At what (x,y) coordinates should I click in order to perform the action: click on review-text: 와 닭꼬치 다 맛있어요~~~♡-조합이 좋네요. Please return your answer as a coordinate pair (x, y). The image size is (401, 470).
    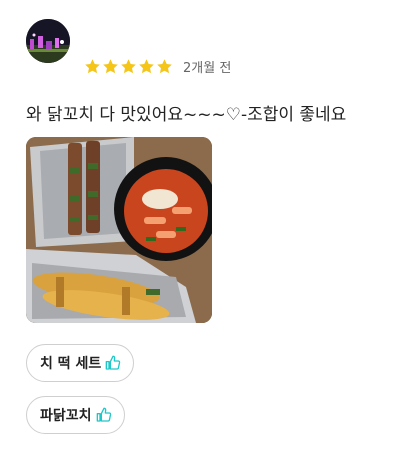
    Looking at the image, I should click on (186, 115).